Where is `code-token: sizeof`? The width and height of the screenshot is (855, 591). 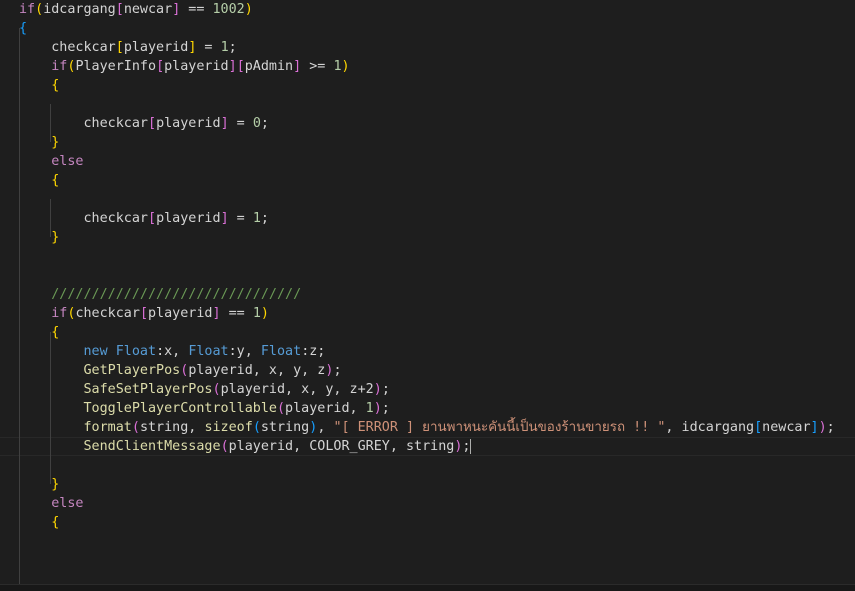 code-token: sizeof is located at coordinates (228, 427).